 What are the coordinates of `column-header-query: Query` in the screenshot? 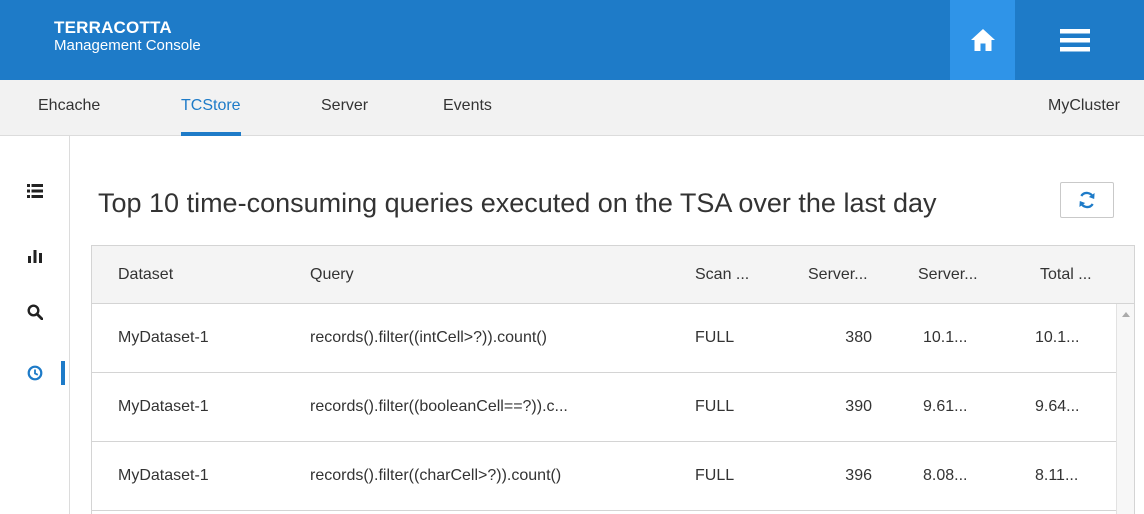 It's located at (332, 275).